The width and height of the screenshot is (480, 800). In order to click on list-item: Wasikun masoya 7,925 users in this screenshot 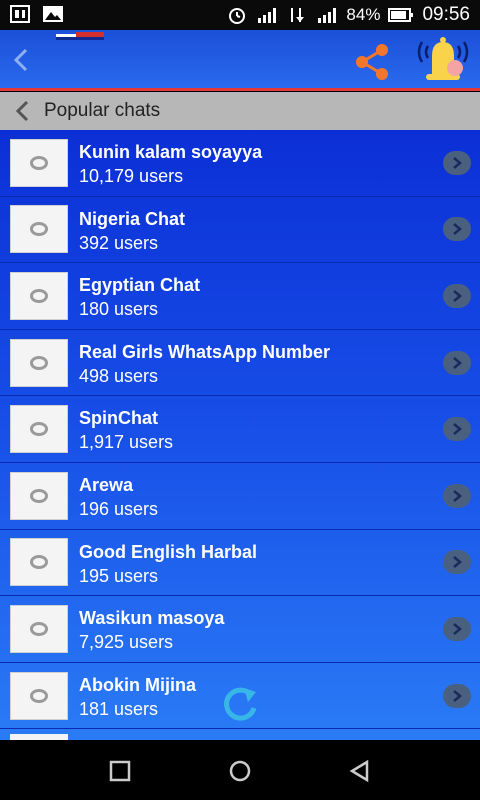, I will do `click(240, 629)`.